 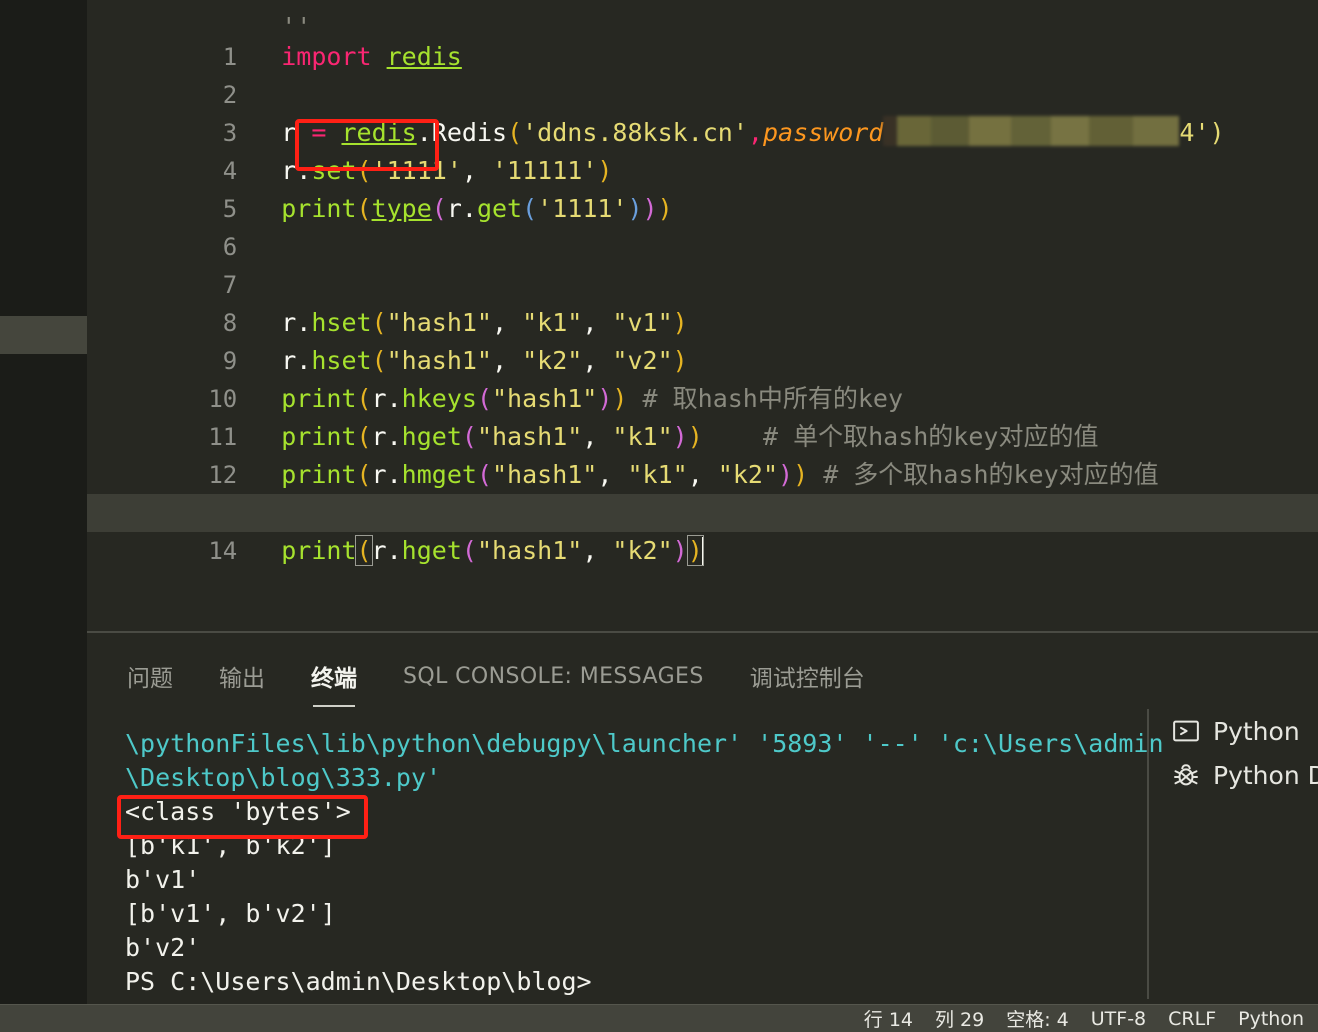 What do you see at coordinates (230, 913) in the screenshot?
I see `terminal-line: [b'v1', b'v2']` at bounding box center [230, 913].